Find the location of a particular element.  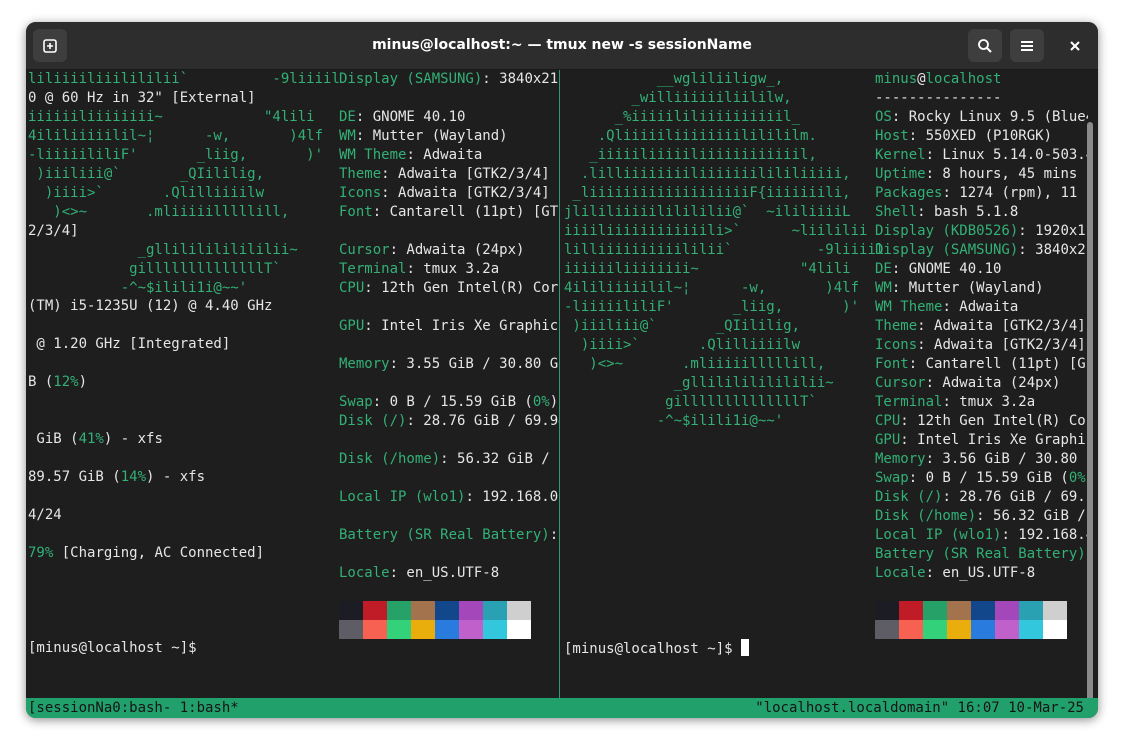

info-value: : 3.56 GiB / 30.80 ) is located at coordinates (1006, 459).